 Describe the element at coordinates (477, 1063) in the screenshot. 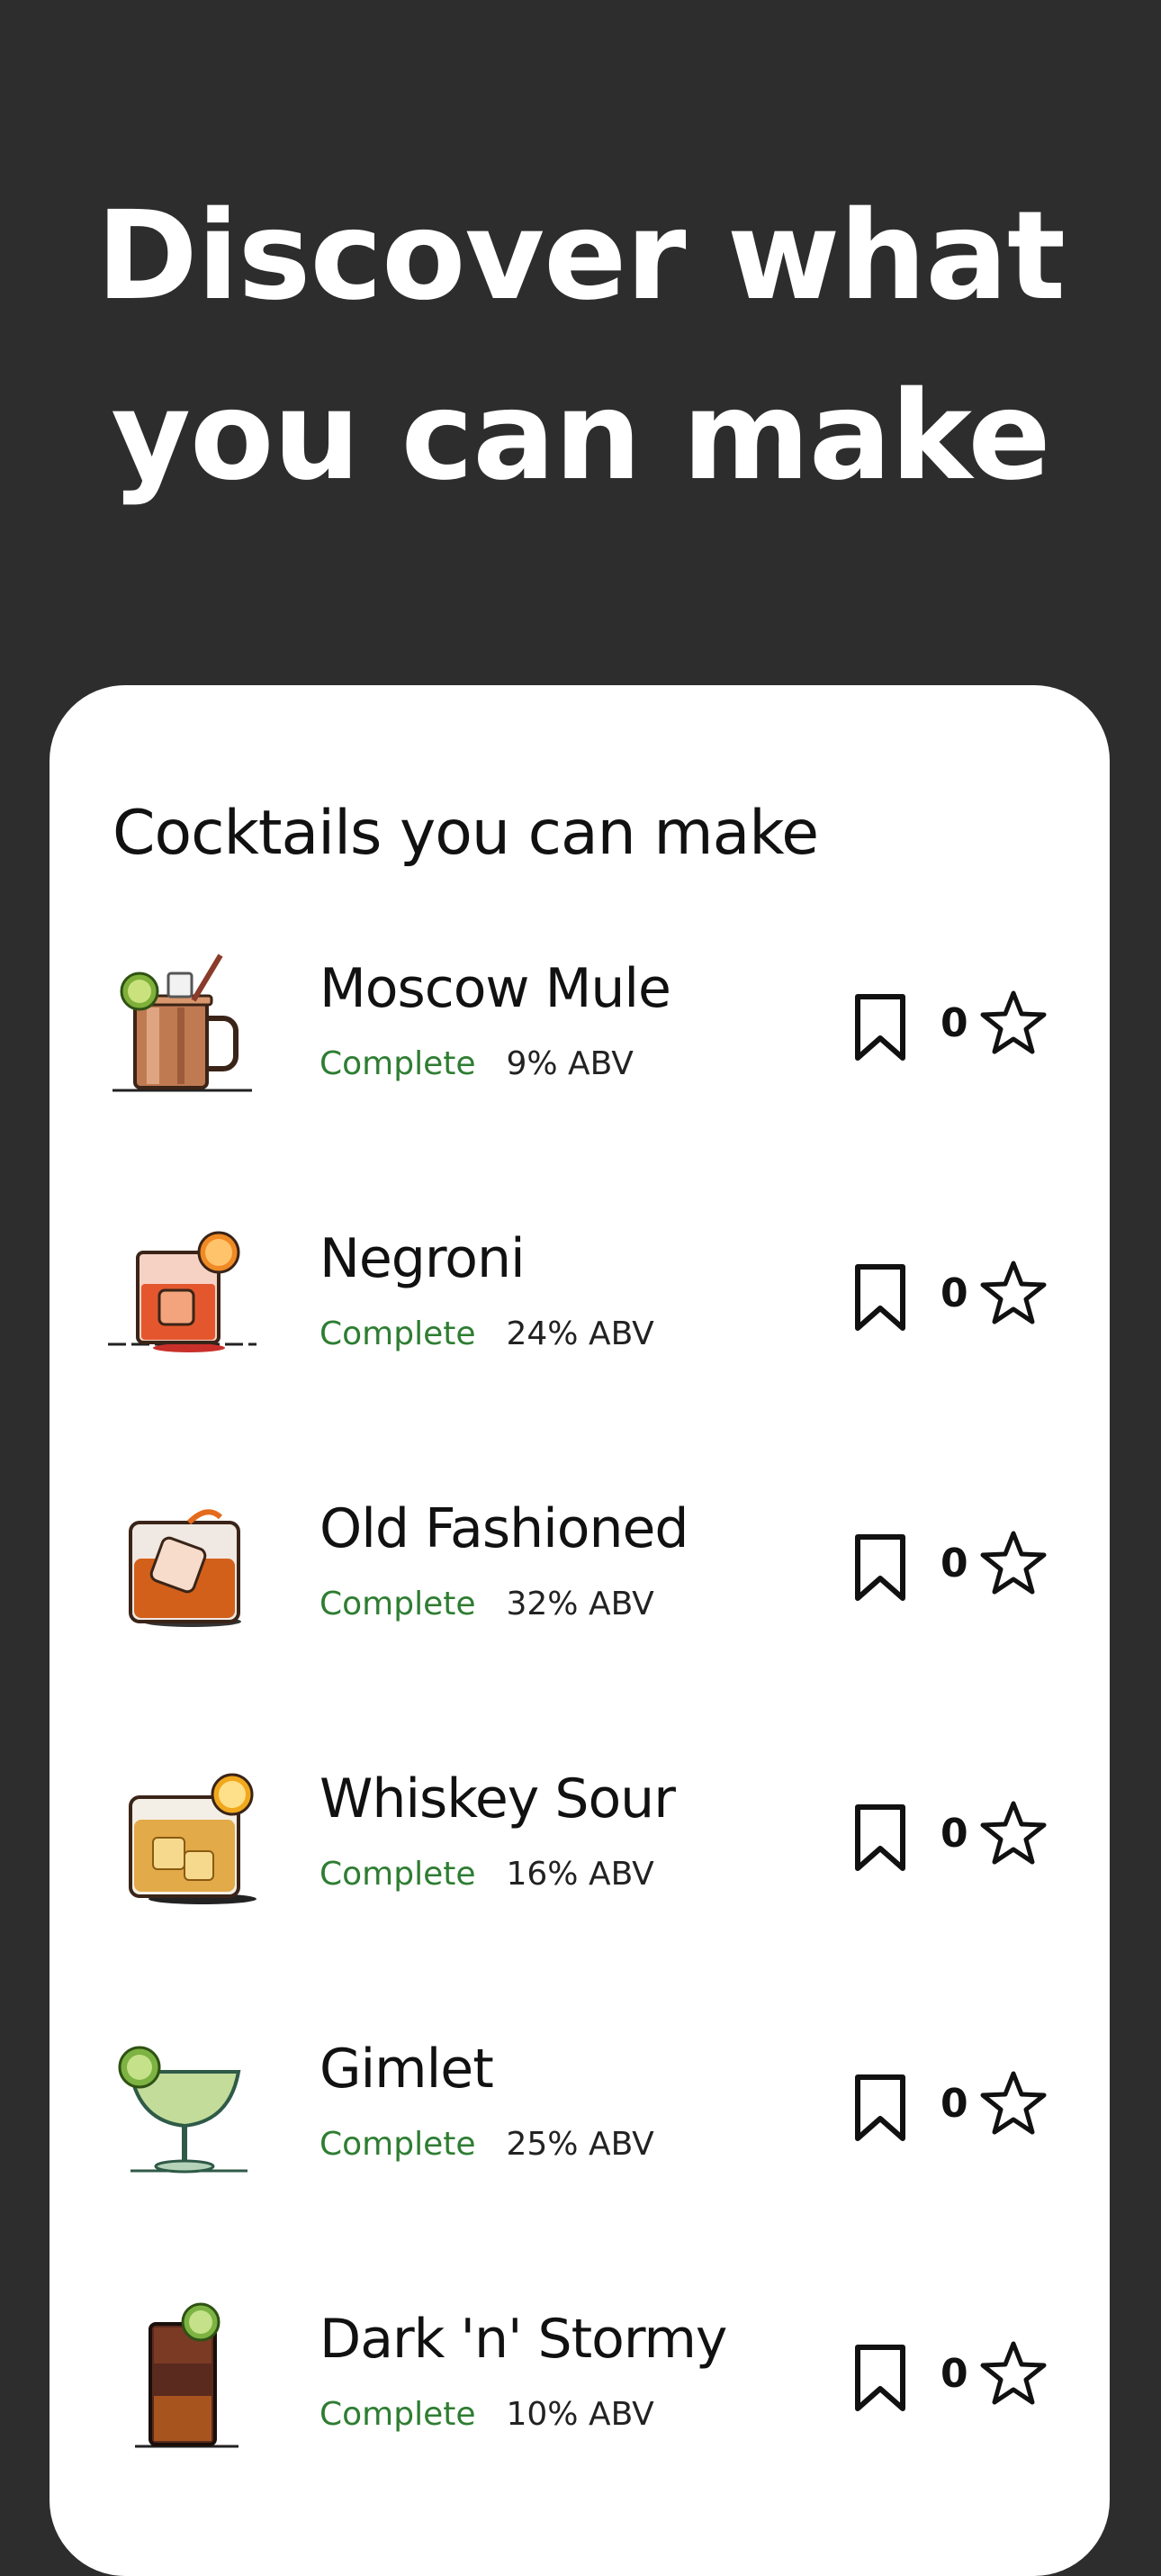

I see `cocktail-meta: Complete 9% ABV` at that location.